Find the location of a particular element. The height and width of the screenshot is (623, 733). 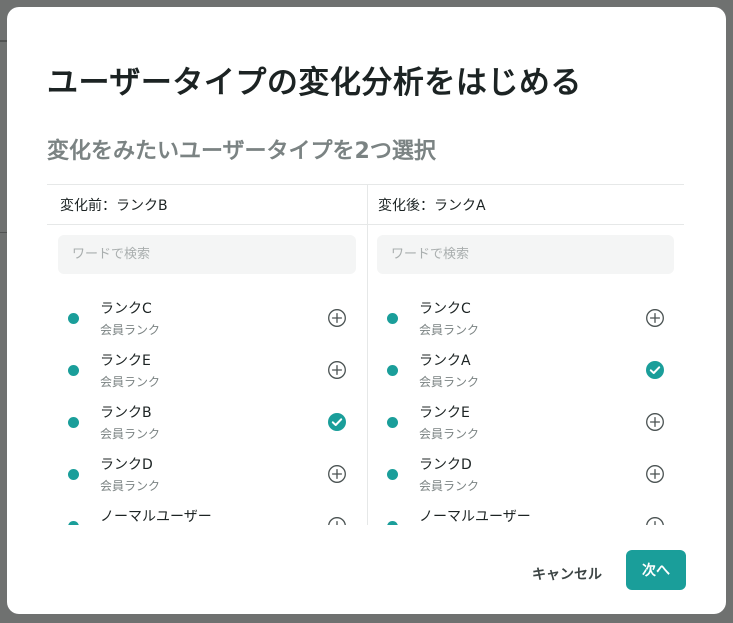

dialog-subtitle: 変化をみたいユーザータイプを2つ選択 is located at coordinates (241, 151).